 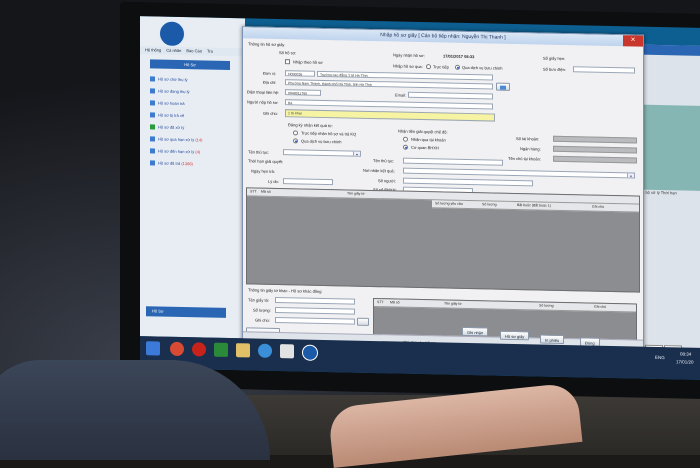 I want to click on opera-icon, so click(x=199, y=349).